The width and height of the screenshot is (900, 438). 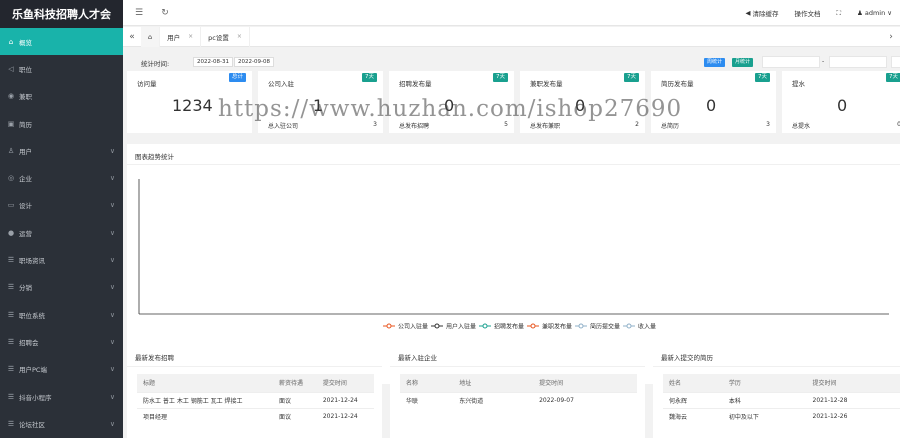 I want to click on table-row: 何永辉 本科 2021-12-28, so click(x=781, y=399).